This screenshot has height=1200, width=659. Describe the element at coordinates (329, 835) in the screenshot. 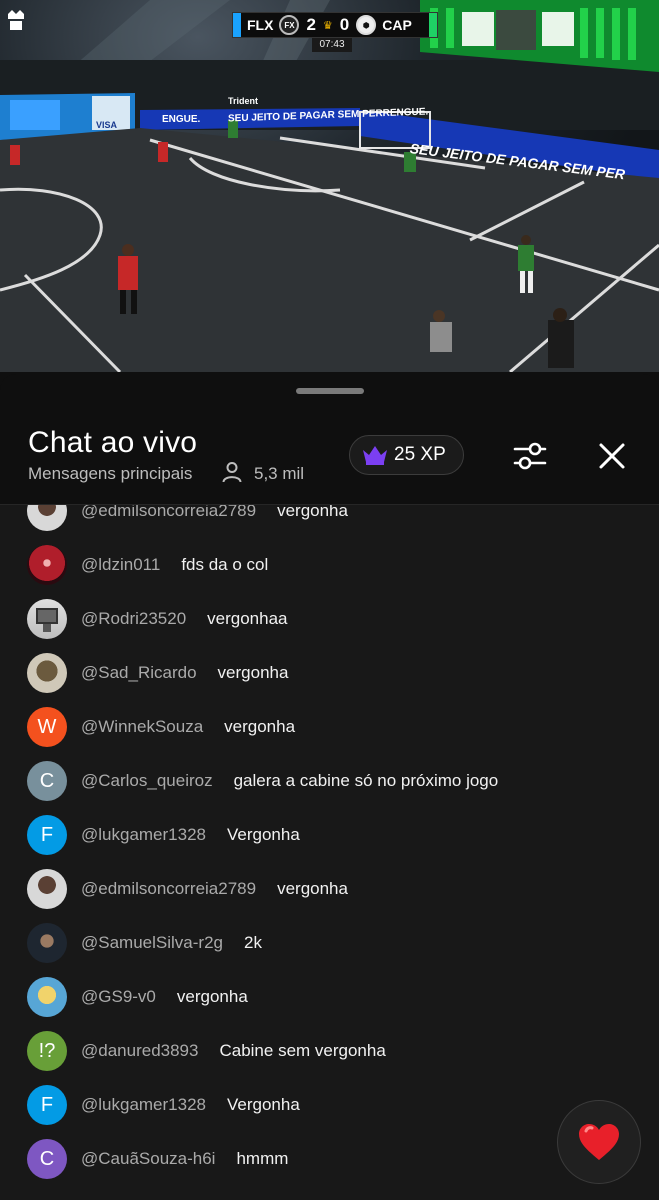

I see `chat-message: F @lukgamer1328 Vergonha` at that location.